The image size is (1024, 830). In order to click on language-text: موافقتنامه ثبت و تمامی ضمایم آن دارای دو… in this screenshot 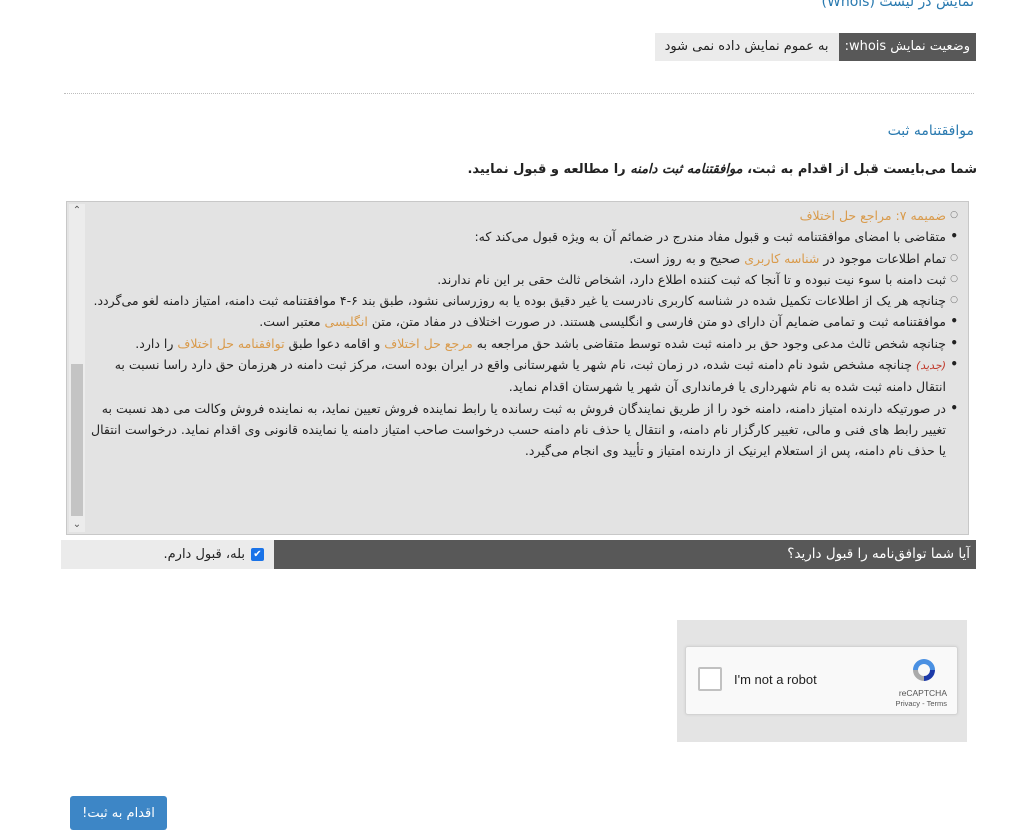, I will do `click(656, 322)`.